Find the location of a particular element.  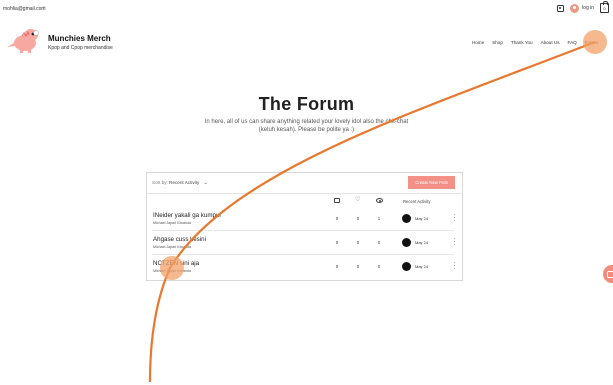

brand-title: Munchies Merch is located at coordinates (79, 38).